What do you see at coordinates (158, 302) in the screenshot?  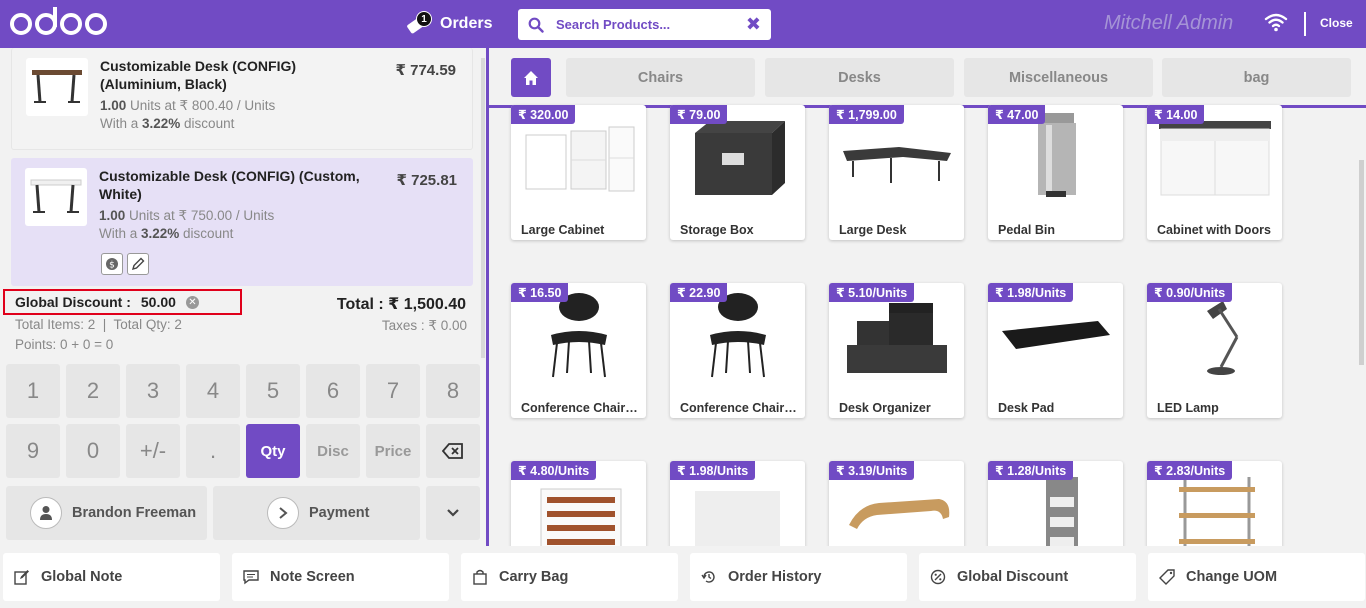 I see `global-discount-value: 50.00` at bounding box center [158, 302].